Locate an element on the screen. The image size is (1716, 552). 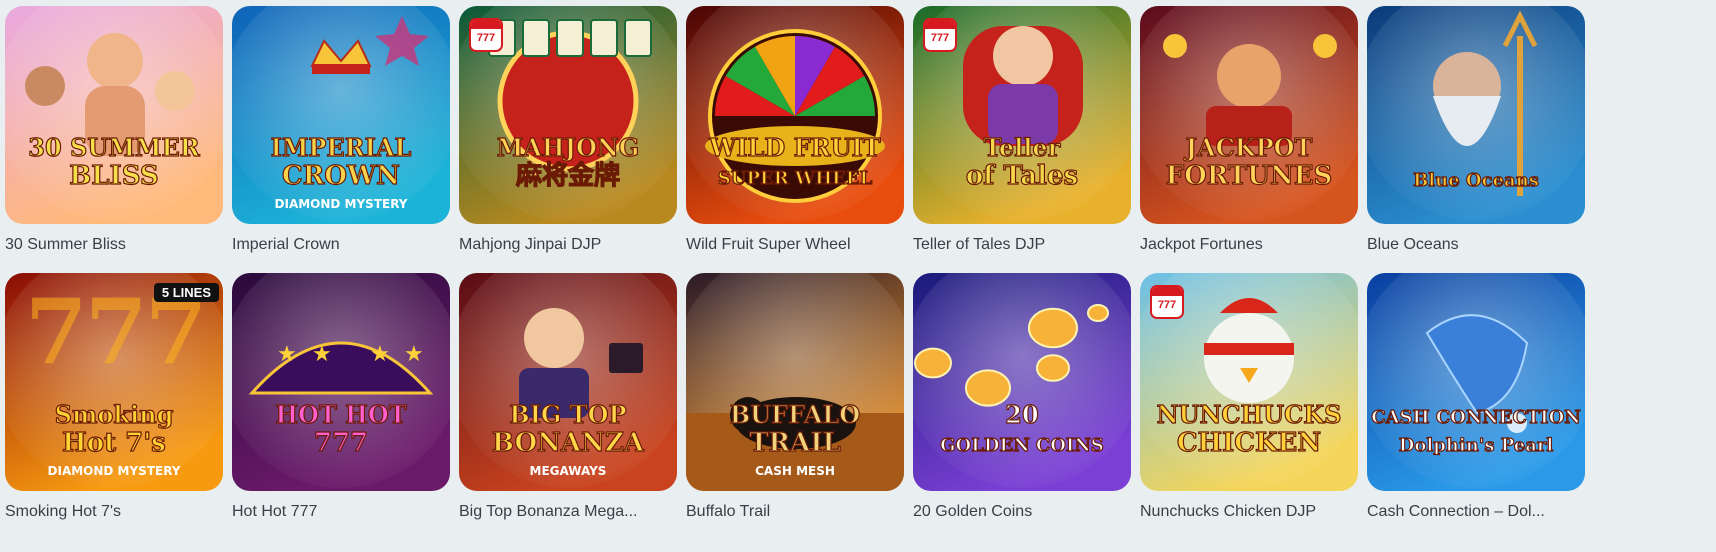
game-thumbnail: Blue Oceans is located at coordinates (1476, 115).